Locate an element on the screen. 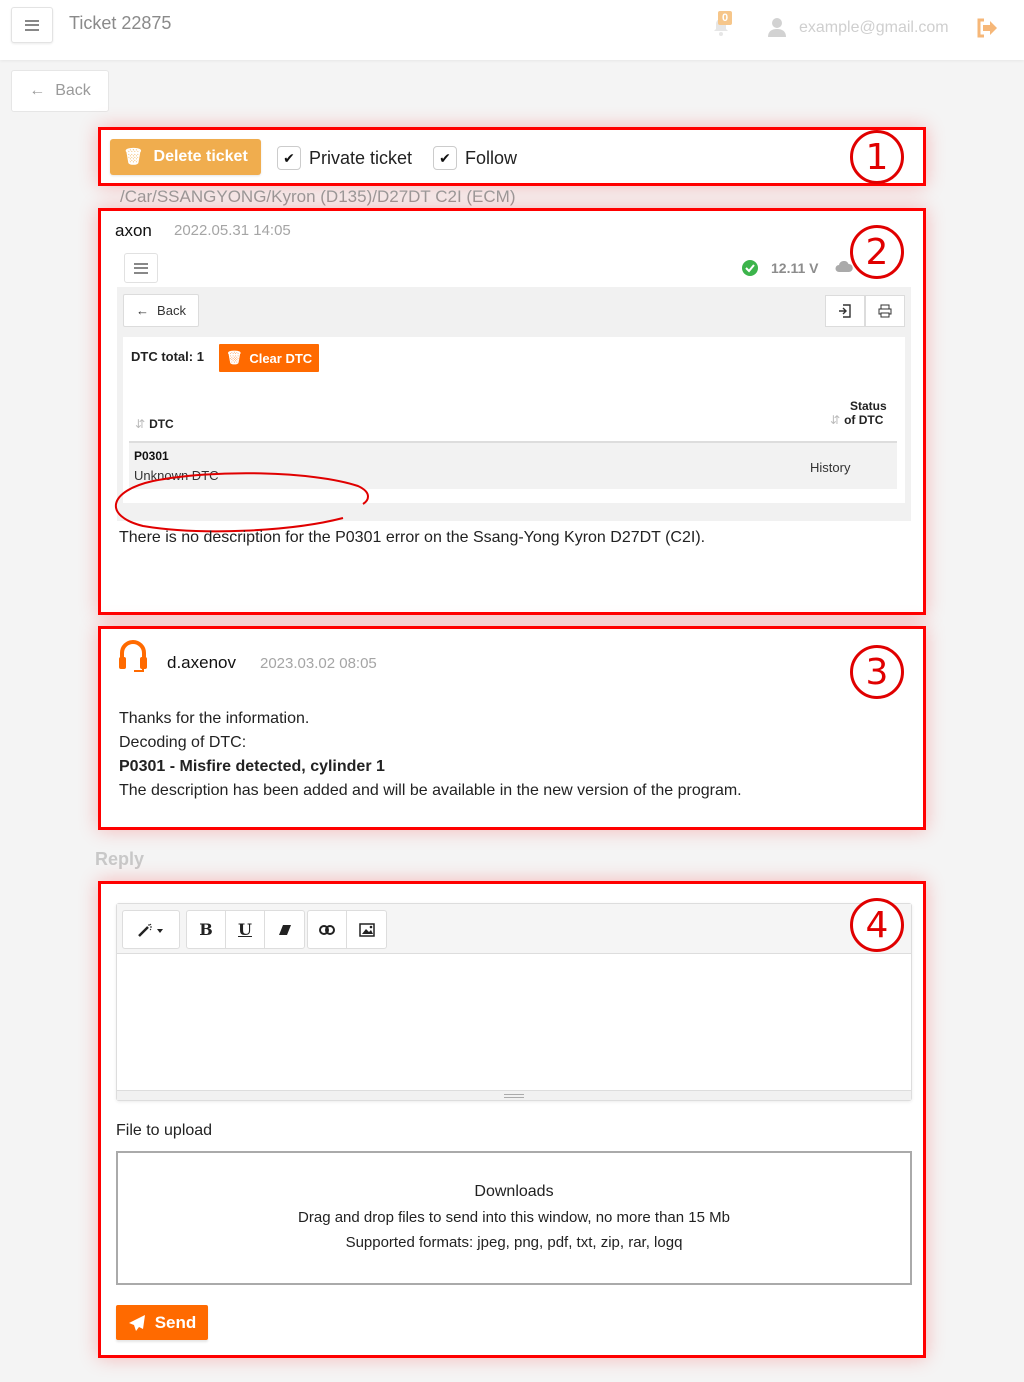  insert-group is located at coordinates (347, 929).